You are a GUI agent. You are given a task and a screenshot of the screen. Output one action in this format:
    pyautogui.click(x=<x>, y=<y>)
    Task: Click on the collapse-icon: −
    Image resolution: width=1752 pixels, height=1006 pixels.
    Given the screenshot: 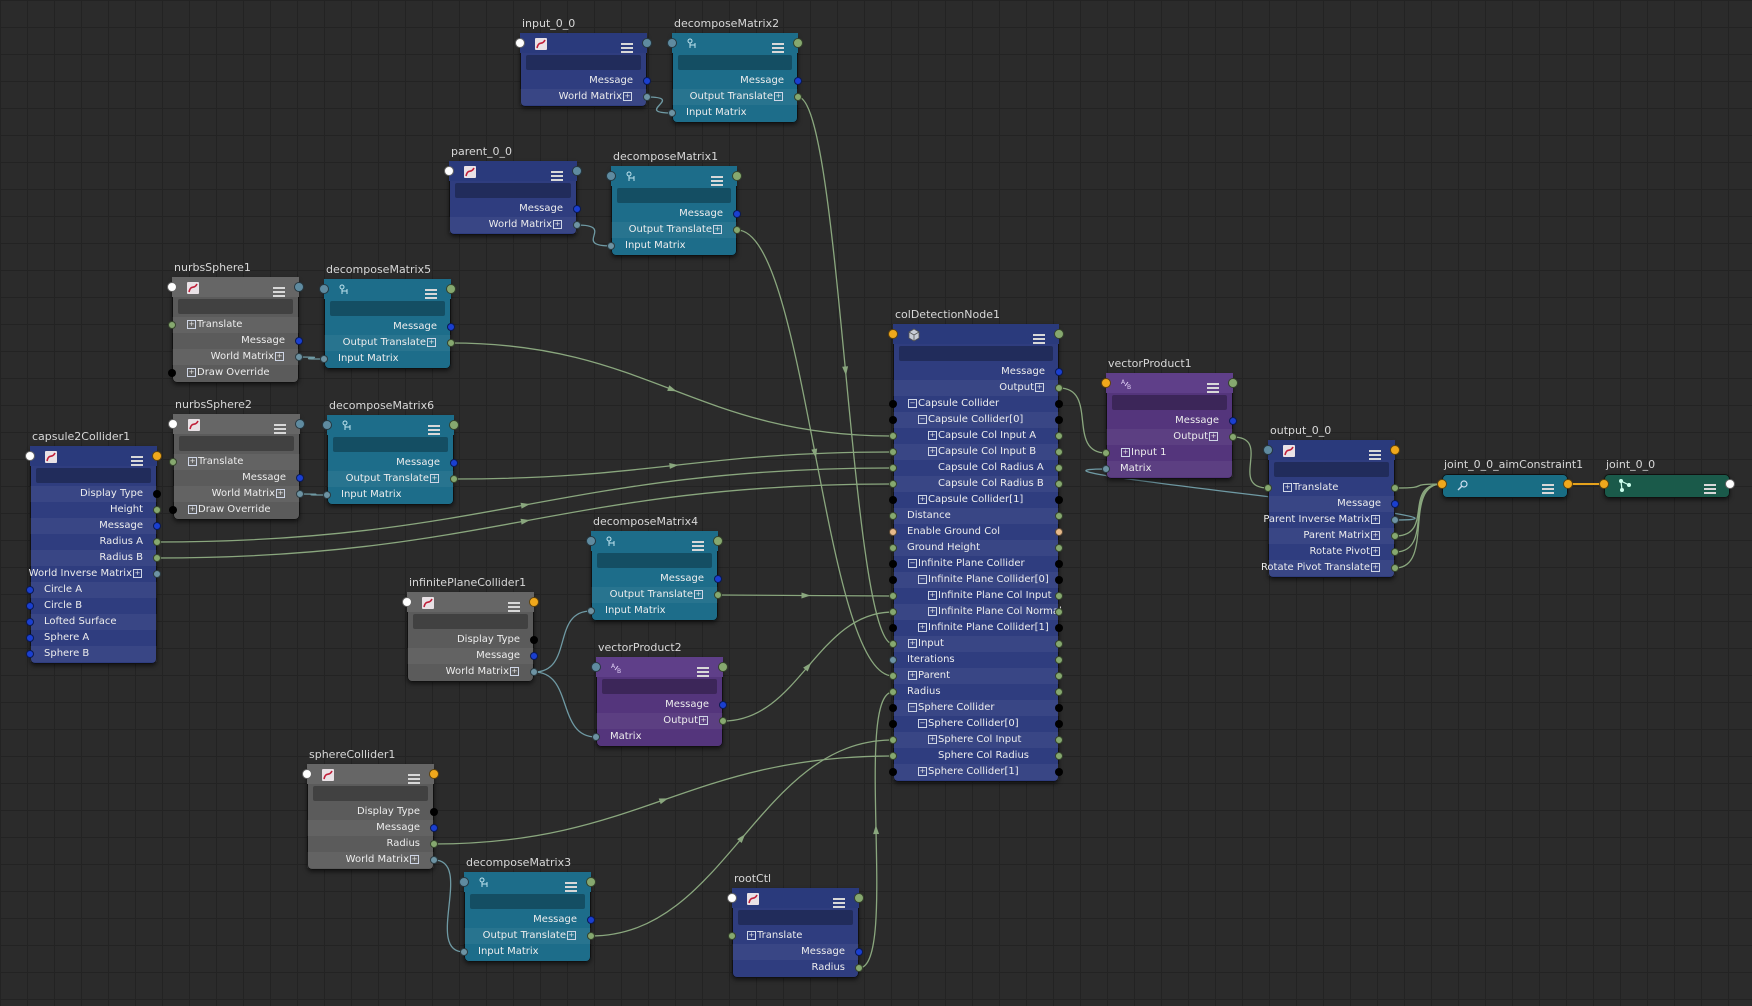 What is the action you would take?
    pyautogui.click(x=922, y=419)
    